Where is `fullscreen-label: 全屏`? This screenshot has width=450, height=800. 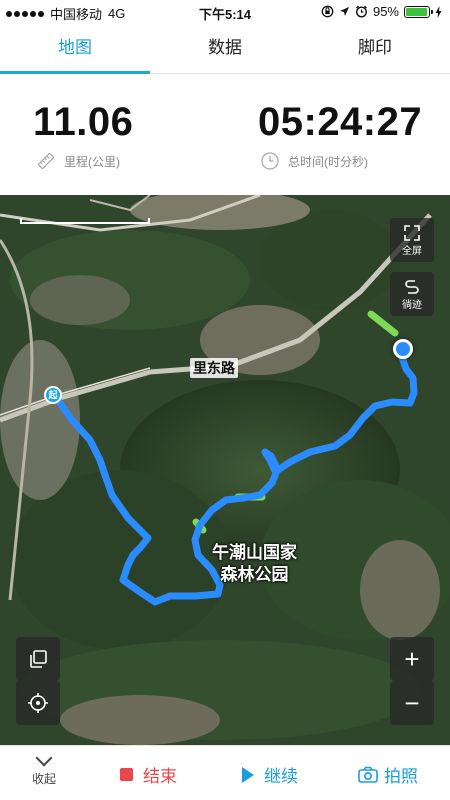
fullscreen-label: 全屏 is located at coordinates (412, 251).